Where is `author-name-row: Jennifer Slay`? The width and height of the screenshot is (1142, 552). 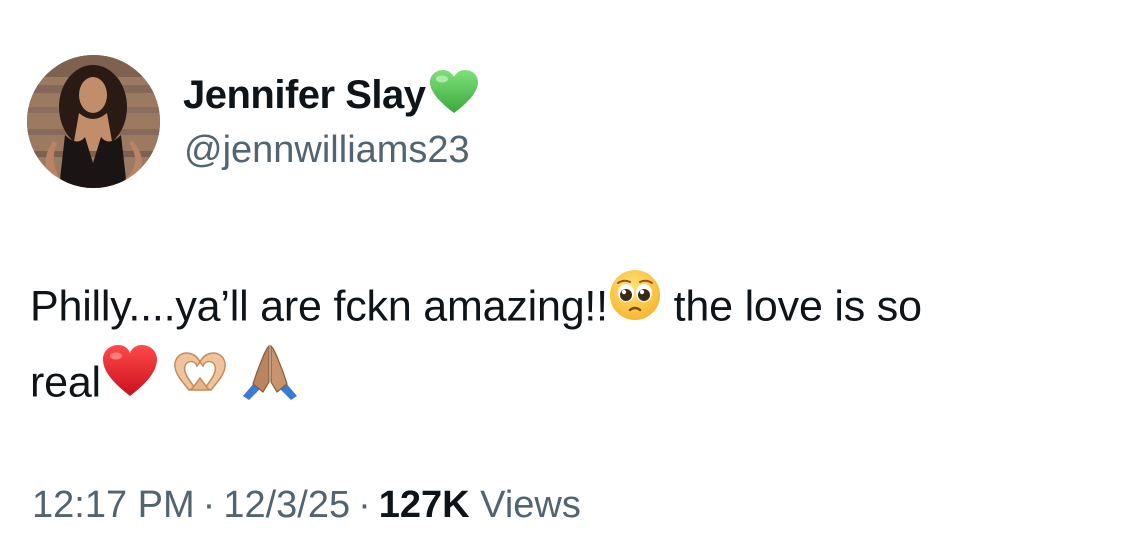
author-name-row: Jennifer Slay is located at coordinates (331, 95).